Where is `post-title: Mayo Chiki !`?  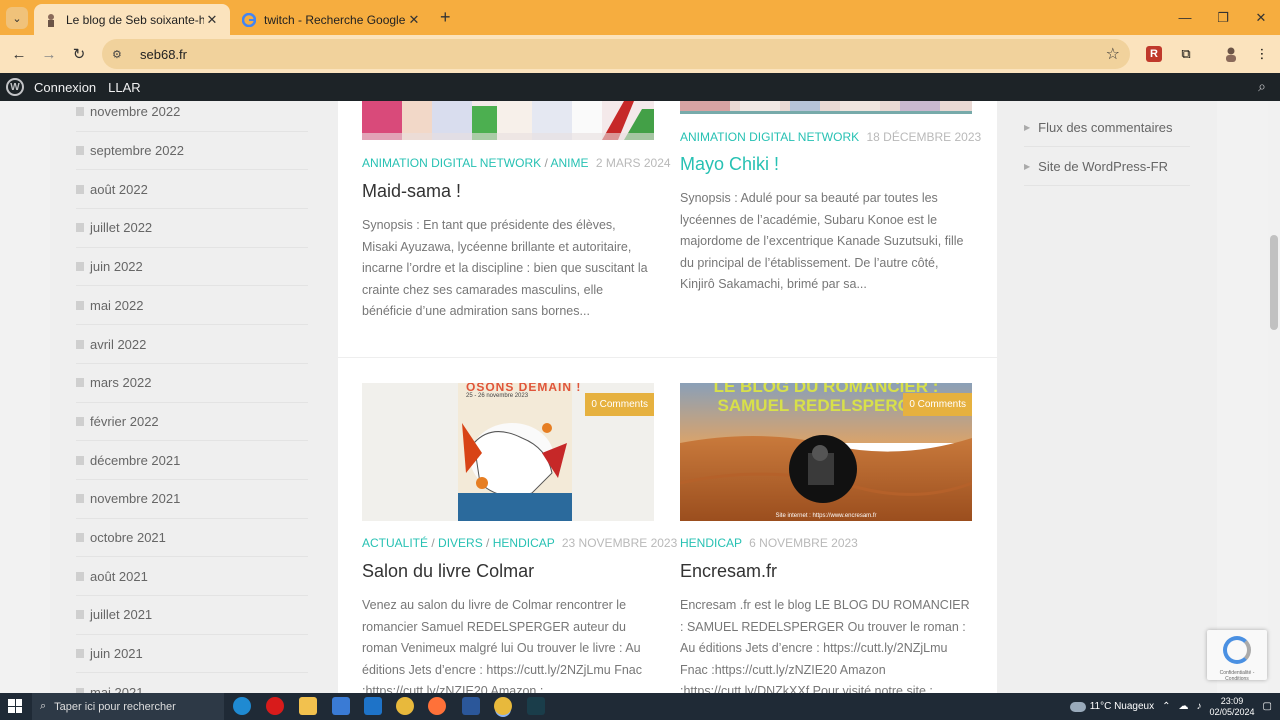
post-title: Mayo Chiki ! is located at coordinates (729, 164).